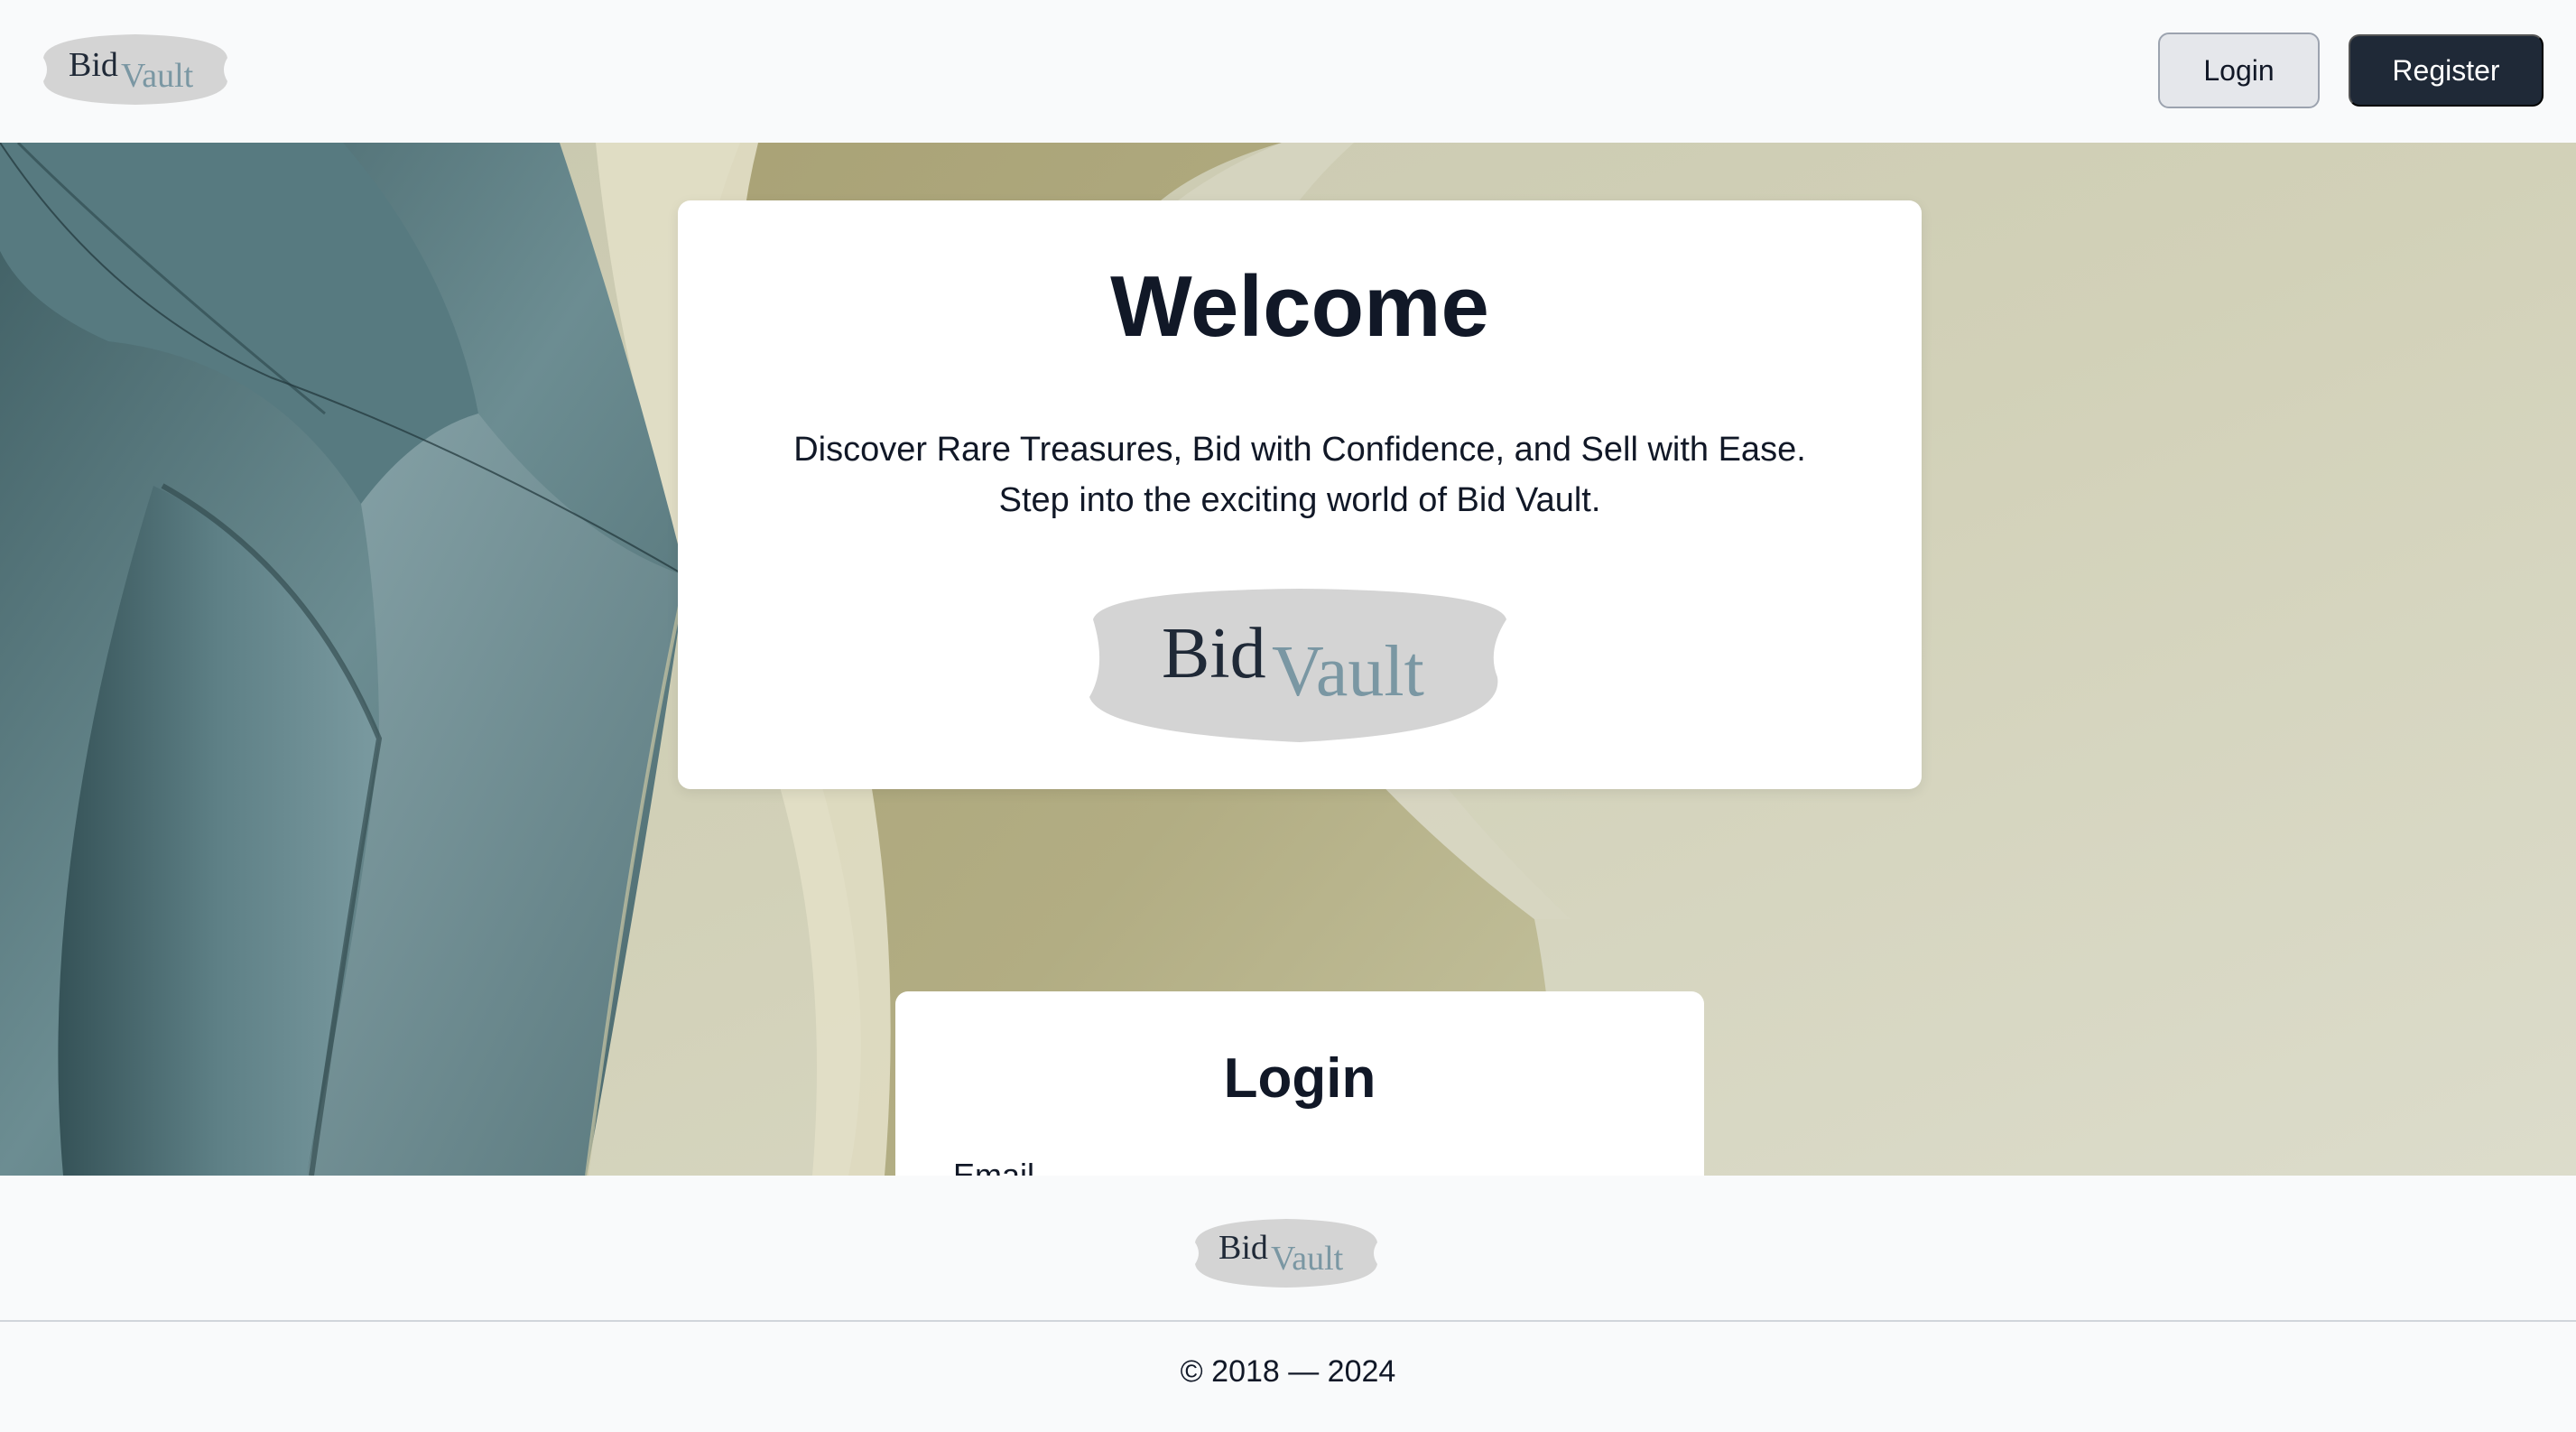  Describe the element at coordinates (2447, 71) in the screenshot. I see `register-button: Register` at that location.